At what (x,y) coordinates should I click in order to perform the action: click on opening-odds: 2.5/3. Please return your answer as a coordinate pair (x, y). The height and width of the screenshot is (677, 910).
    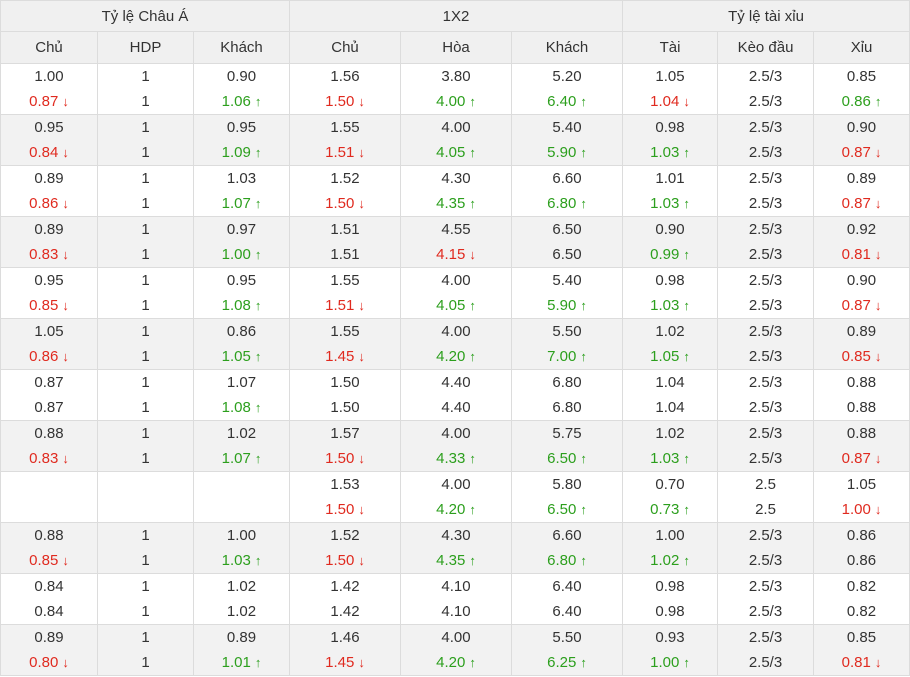
    Looking at the image, I should click on (765, 127).